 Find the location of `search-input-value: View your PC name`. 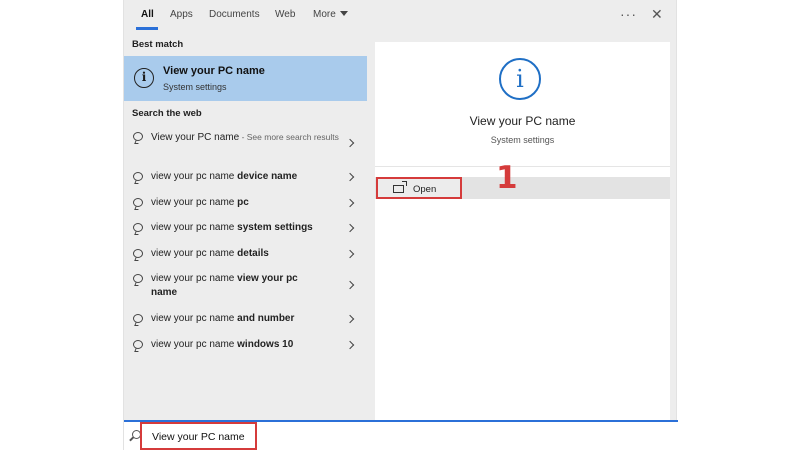

search-input-value: View your PC name is located at coordinates (198, 437).